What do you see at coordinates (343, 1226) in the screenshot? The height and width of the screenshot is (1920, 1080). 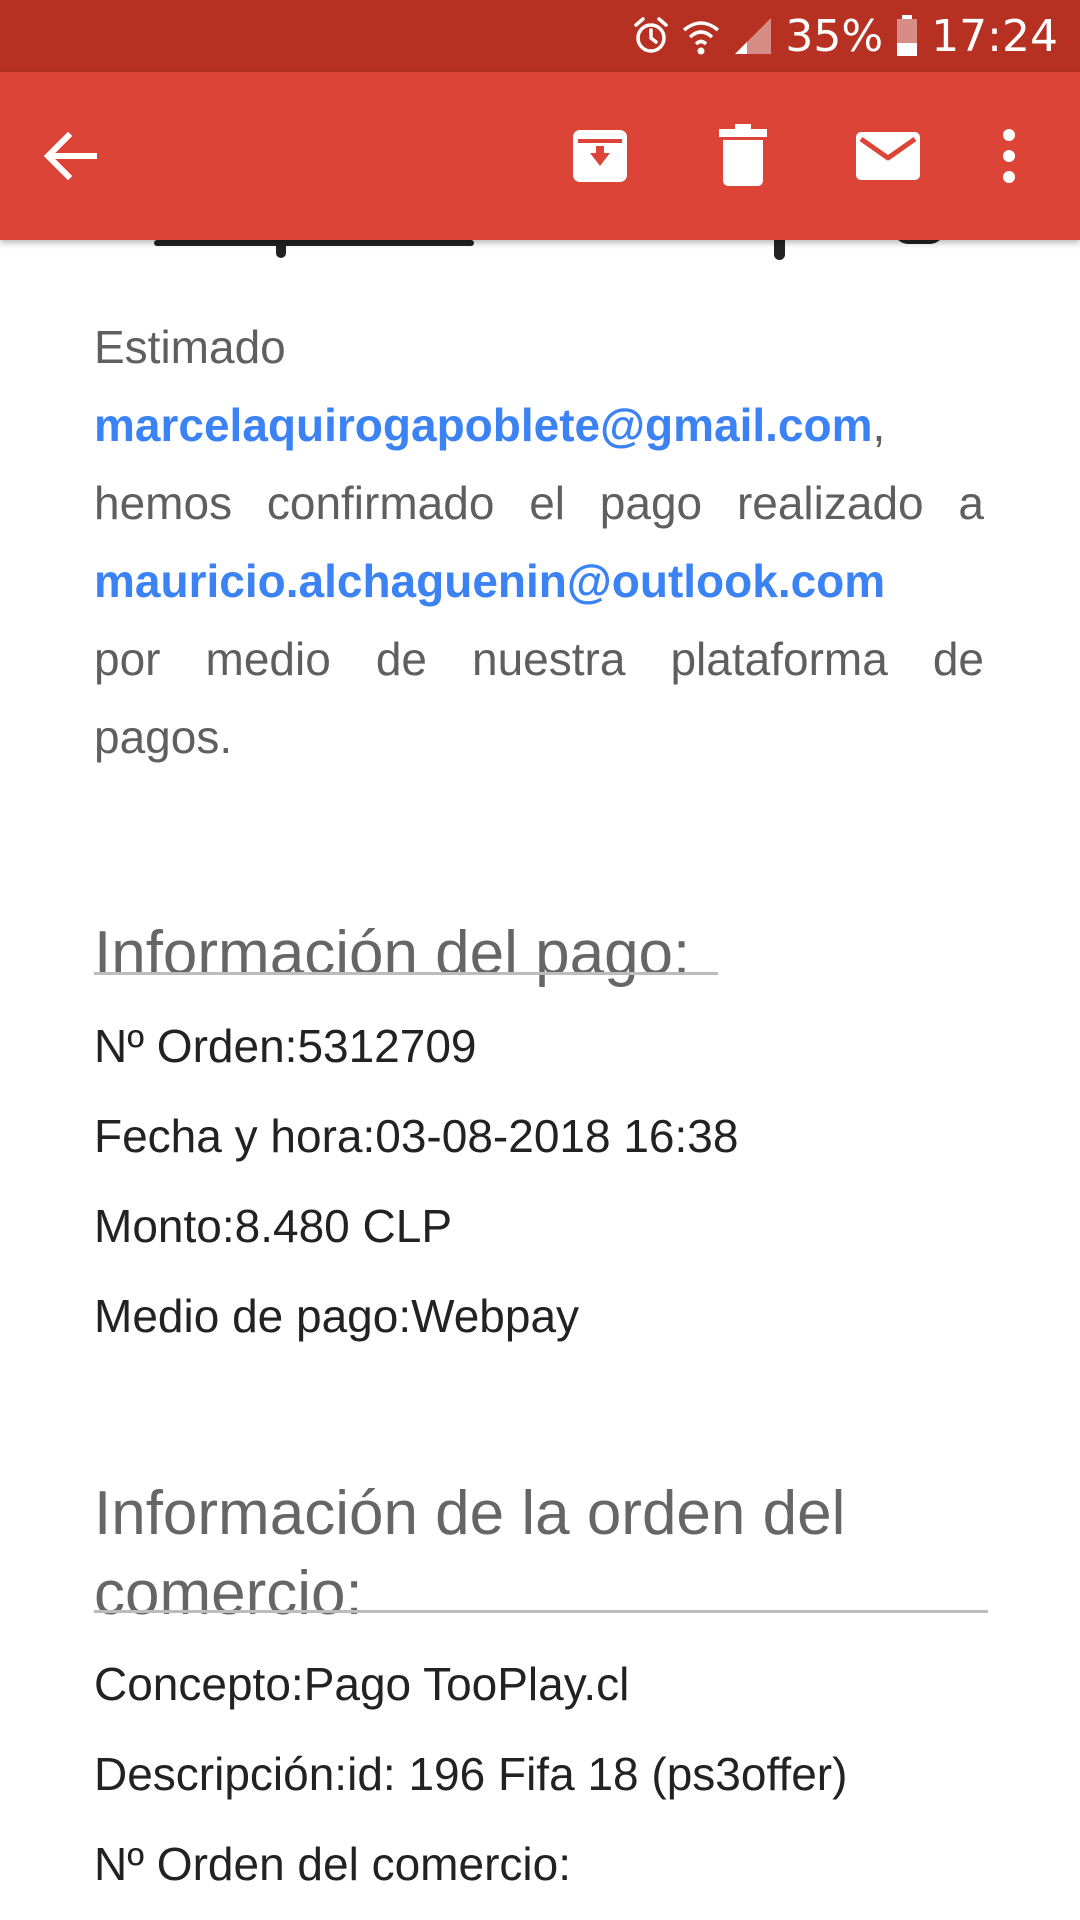 I see `amount-value: 8.480 CLP` at bounding box center [343, 1226].